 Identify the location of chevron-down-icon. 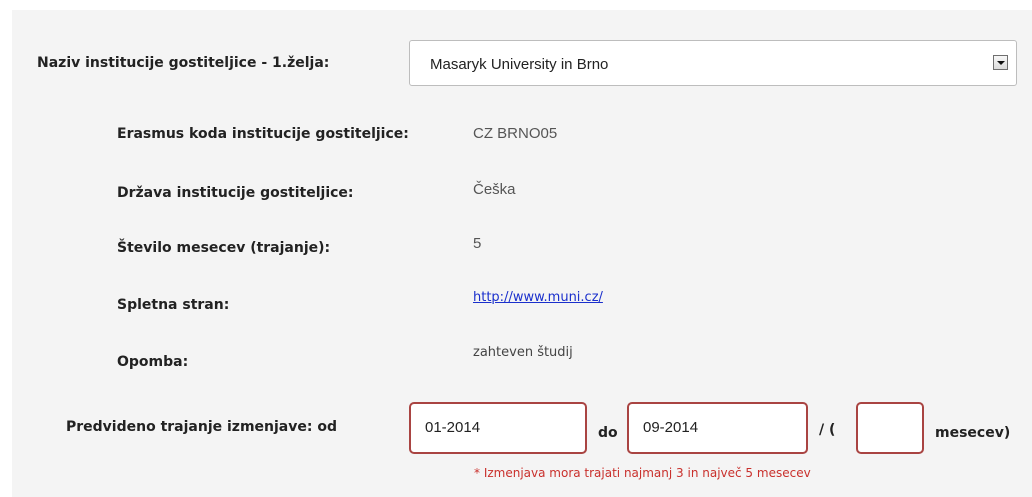
(1001, 63).